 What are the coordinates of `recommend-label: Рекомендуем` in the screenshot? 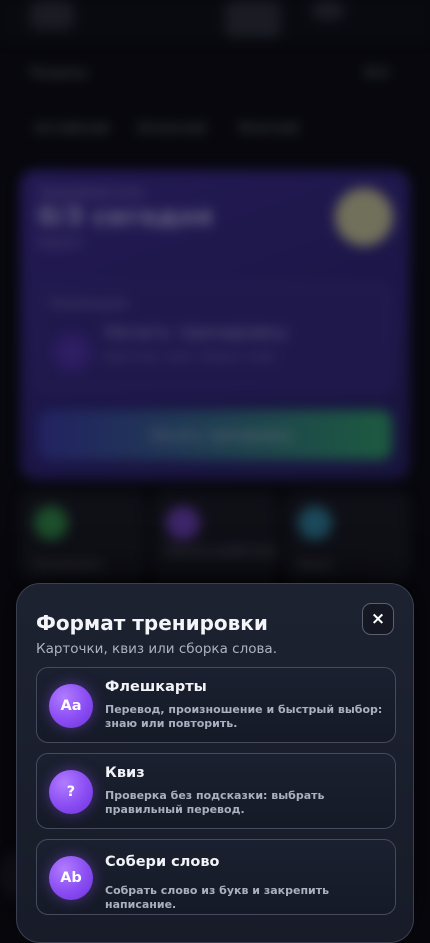 It's located at (89, 303).